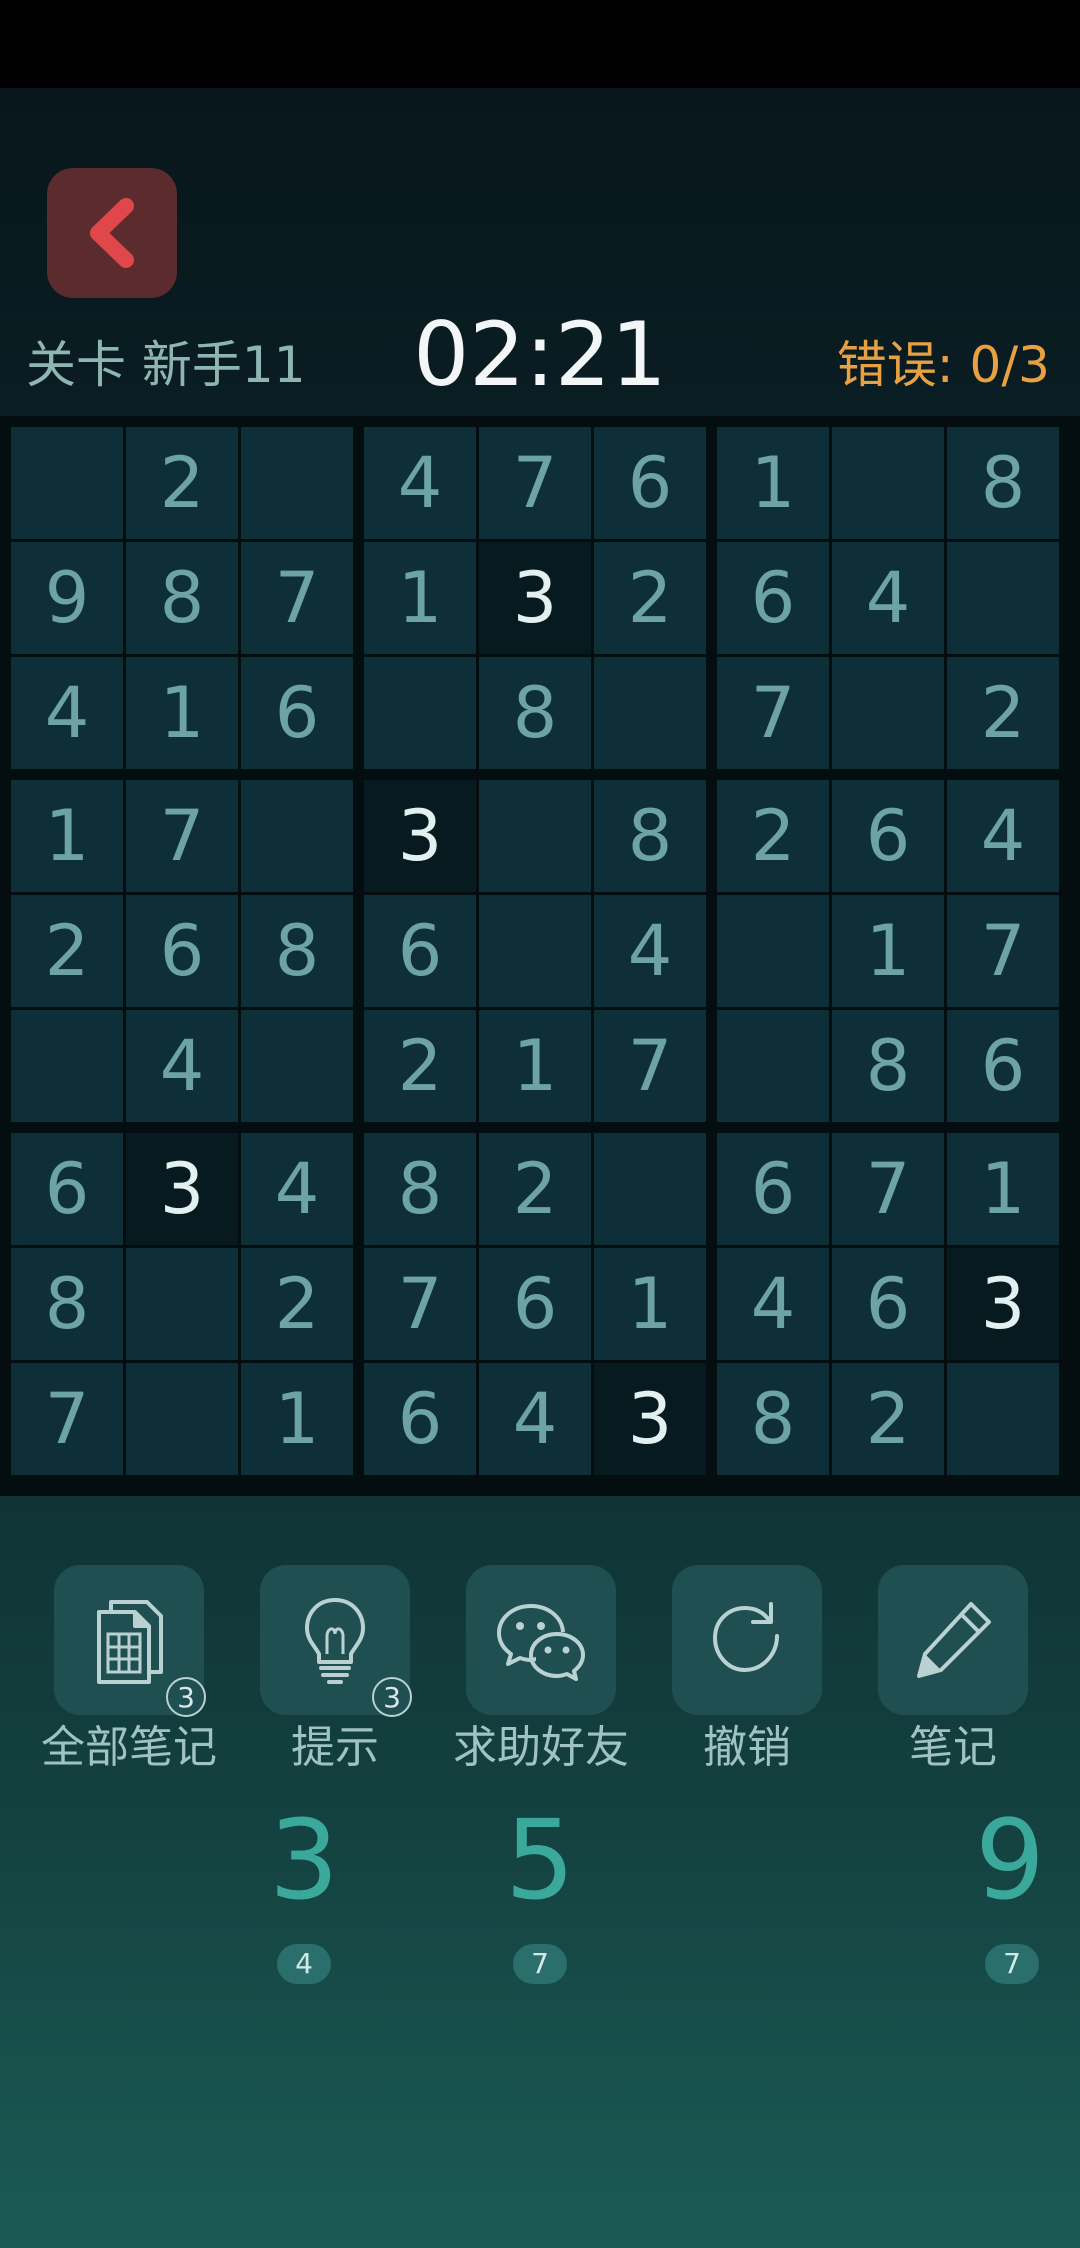 This screenshot has height=2248, width=1080. Describe the element at coordinates (943, 365) in the screenshot. I see `error-counter: 错误: 0/3` at that location.